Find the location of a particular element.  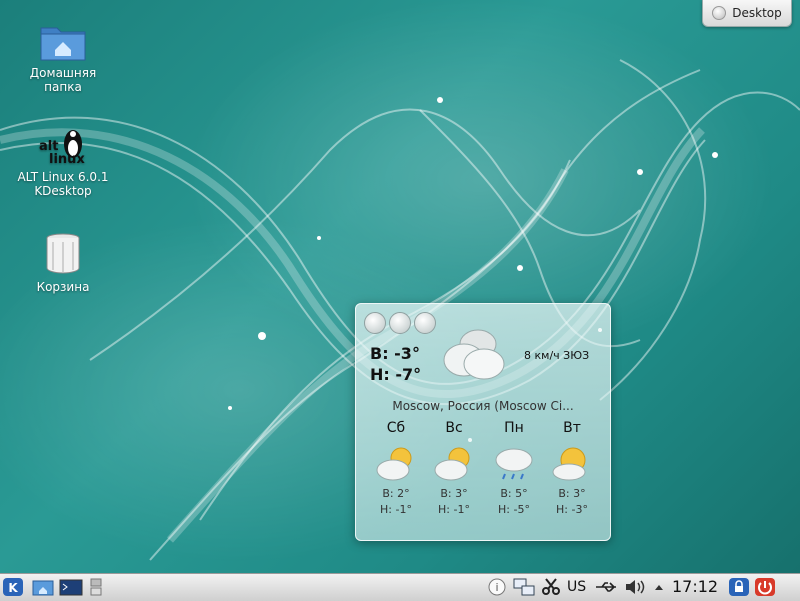

forecast-day: Сб В: 2° Н: -1° is located at coordinates (396, 469).